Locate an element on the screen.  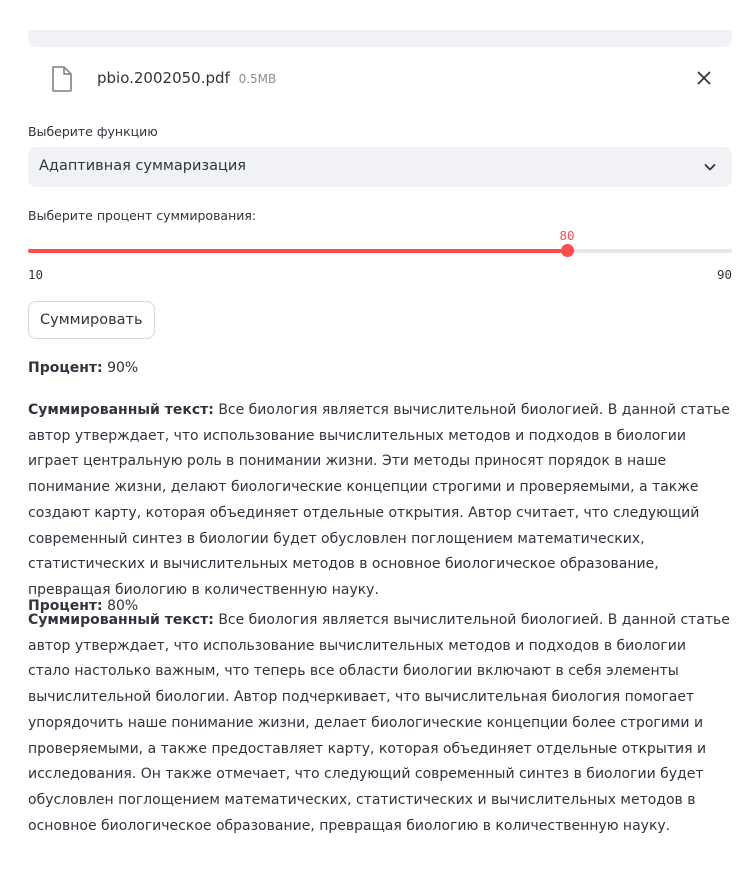
slider-track is located at coordinates (380, 251).